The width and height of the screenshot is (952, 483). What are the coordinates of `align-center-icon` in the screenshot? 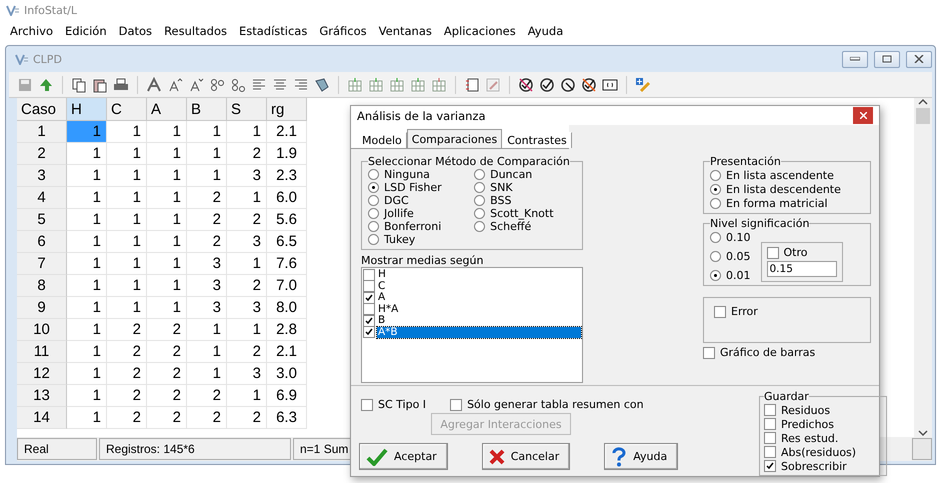 It's located at (280, 84).